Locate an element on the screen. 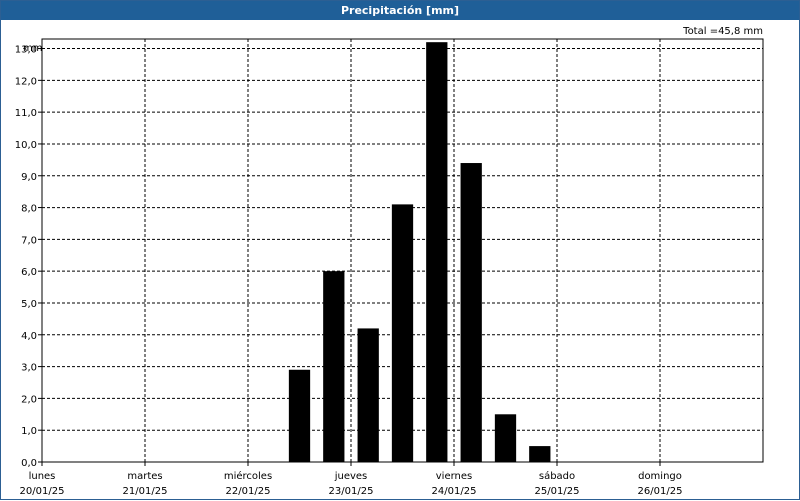 The height and width of the screenshot is (501, 800). y-tick-label: 2,0 is located at coordinates (29, 399).